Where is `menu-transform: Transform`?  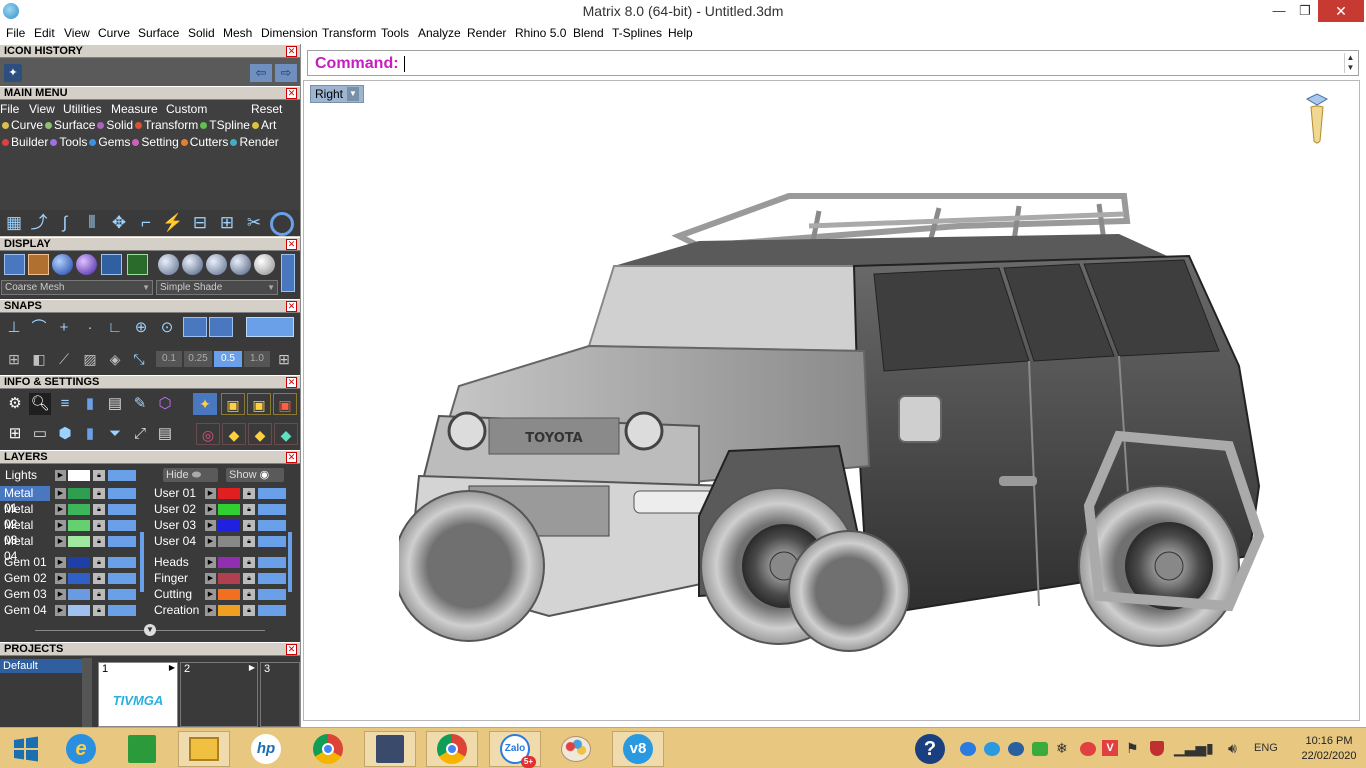
menu-transform: Transform is located at coordinates (349, 33).